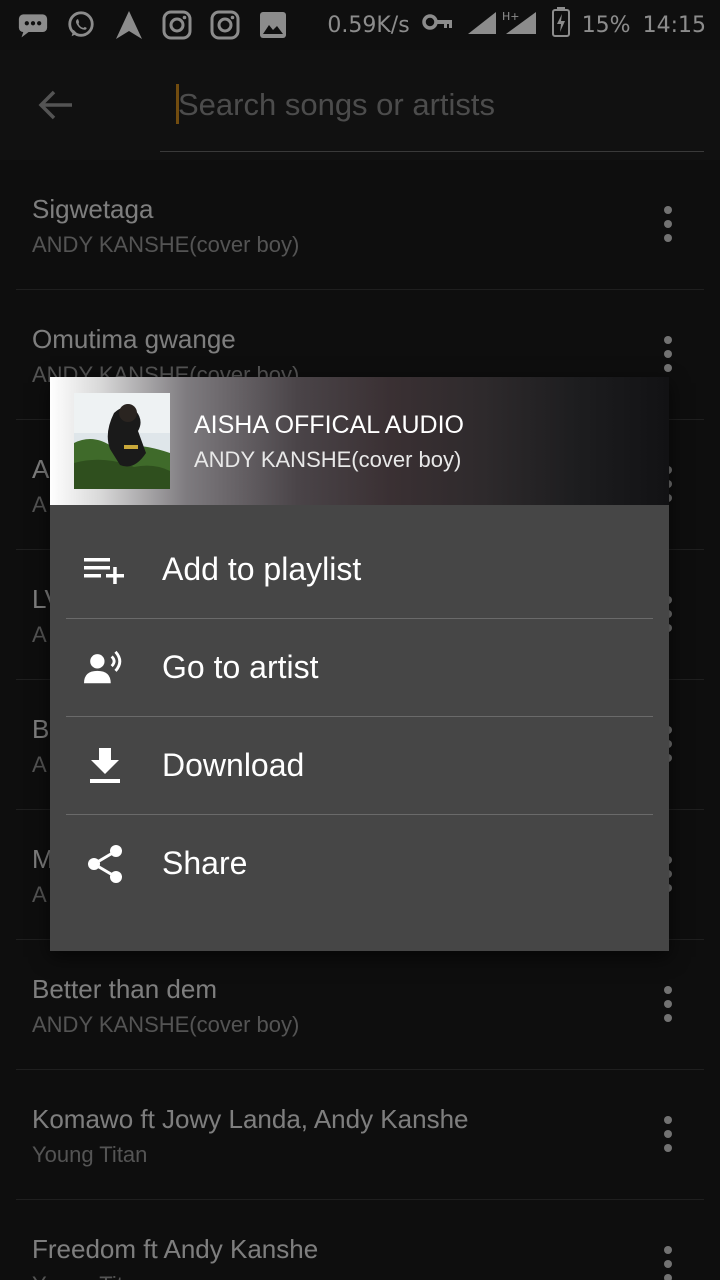 The height and width of the screenshot is (1280, 720). What do you see at coordinates (105, 766) in the screenshot?
I see `download-icon` at bounding box center [105, 766].